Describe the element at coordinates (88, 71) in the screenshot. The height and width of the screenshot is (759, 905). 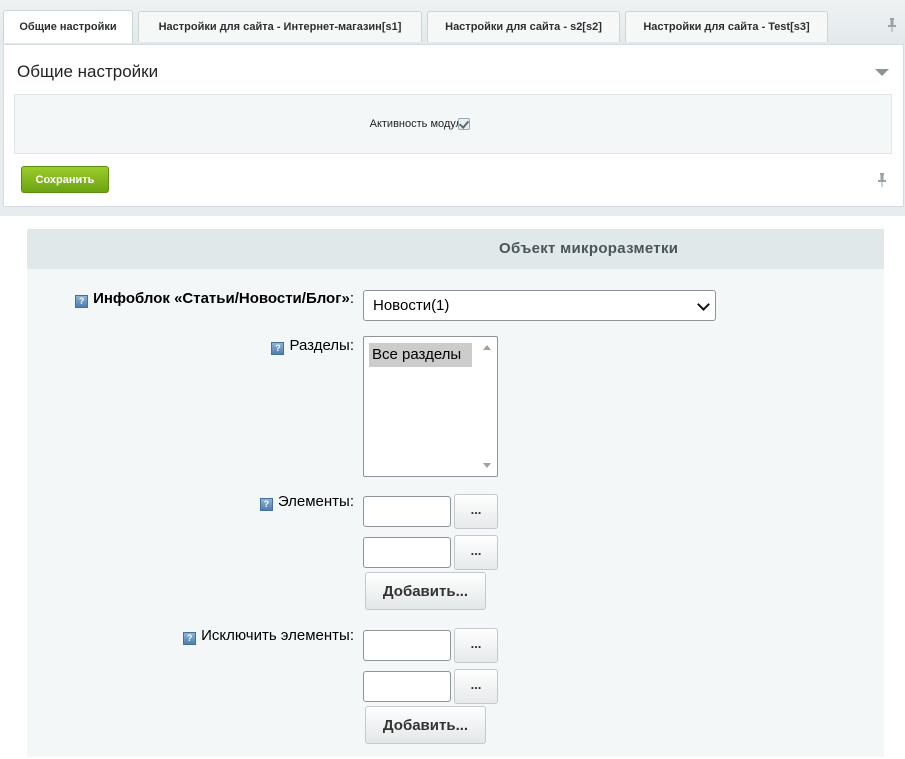
I see `panel-title: Общие настройки` at that location.